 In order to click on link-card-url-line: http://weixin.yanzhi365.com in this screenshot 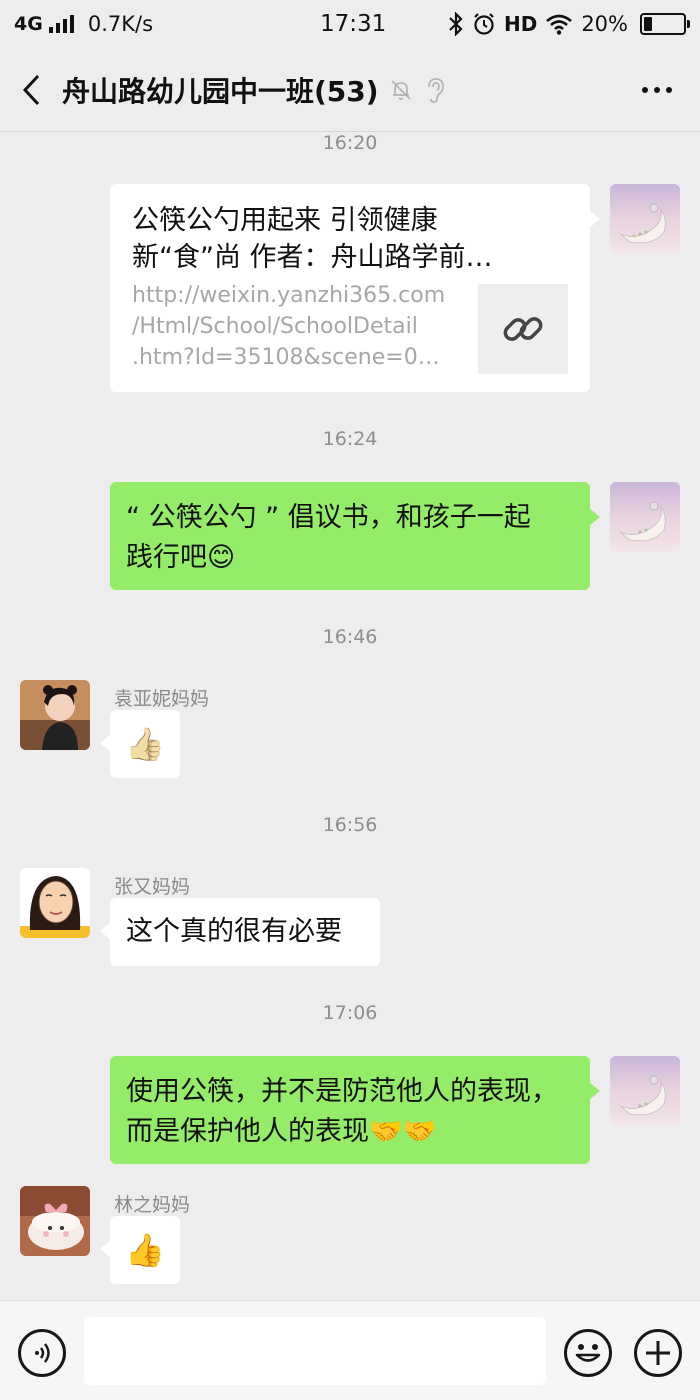, I will do `click(289, 295)`.